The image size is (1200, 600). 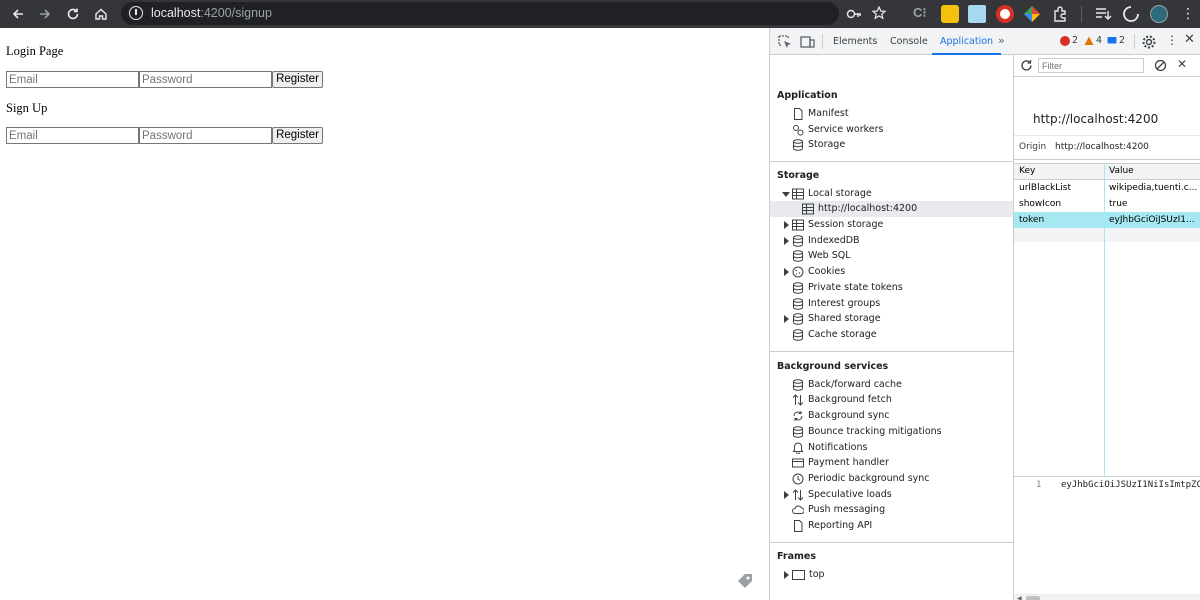 I want to click on sidebar-item-speculative-loads: Speculative loads, so click(x=891, y=495).